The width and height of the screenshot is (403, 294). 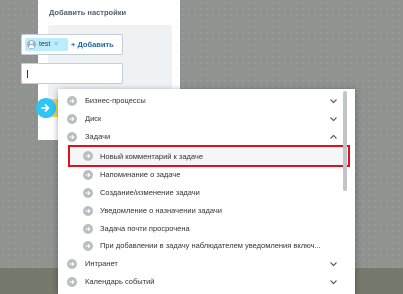 What do you see at coordinates (151, 156) in the screenshot?
I see `dropdown-item-label: Новый комментарий к задаче` at bounding box center [151, 156].